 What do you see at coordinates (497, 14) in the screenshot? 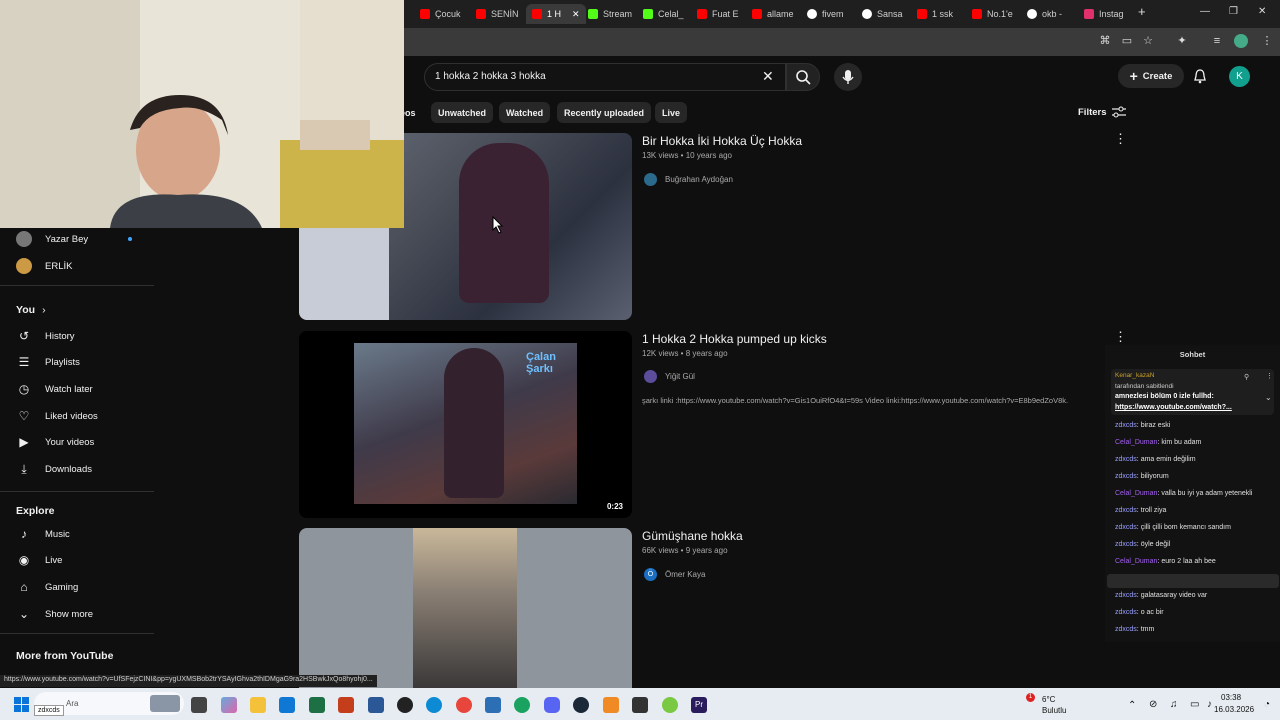
I see `tab-2: SENİN` at bounding box center [497, 14].